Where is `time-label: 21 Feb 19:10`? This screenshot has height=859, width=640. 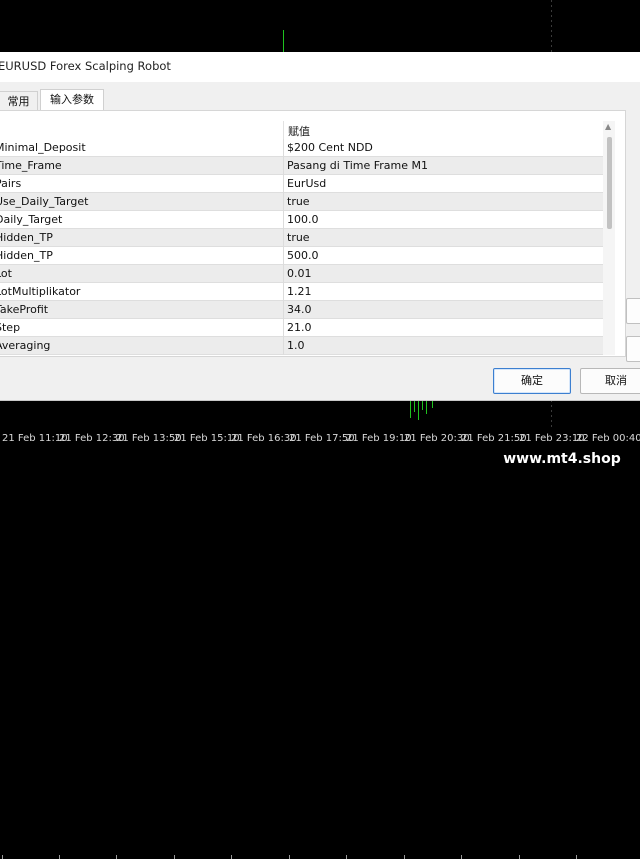
time-label: 21 Feb 19:10 is located at coordinates (379, 438).